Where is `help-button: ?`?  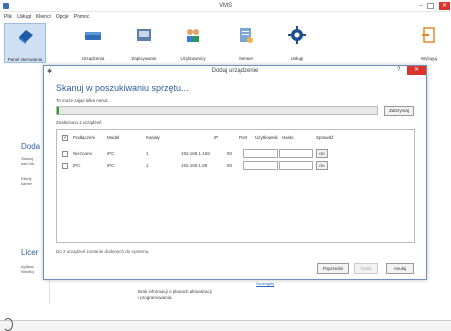 help-button: ? is located at coordinates (398, 70).